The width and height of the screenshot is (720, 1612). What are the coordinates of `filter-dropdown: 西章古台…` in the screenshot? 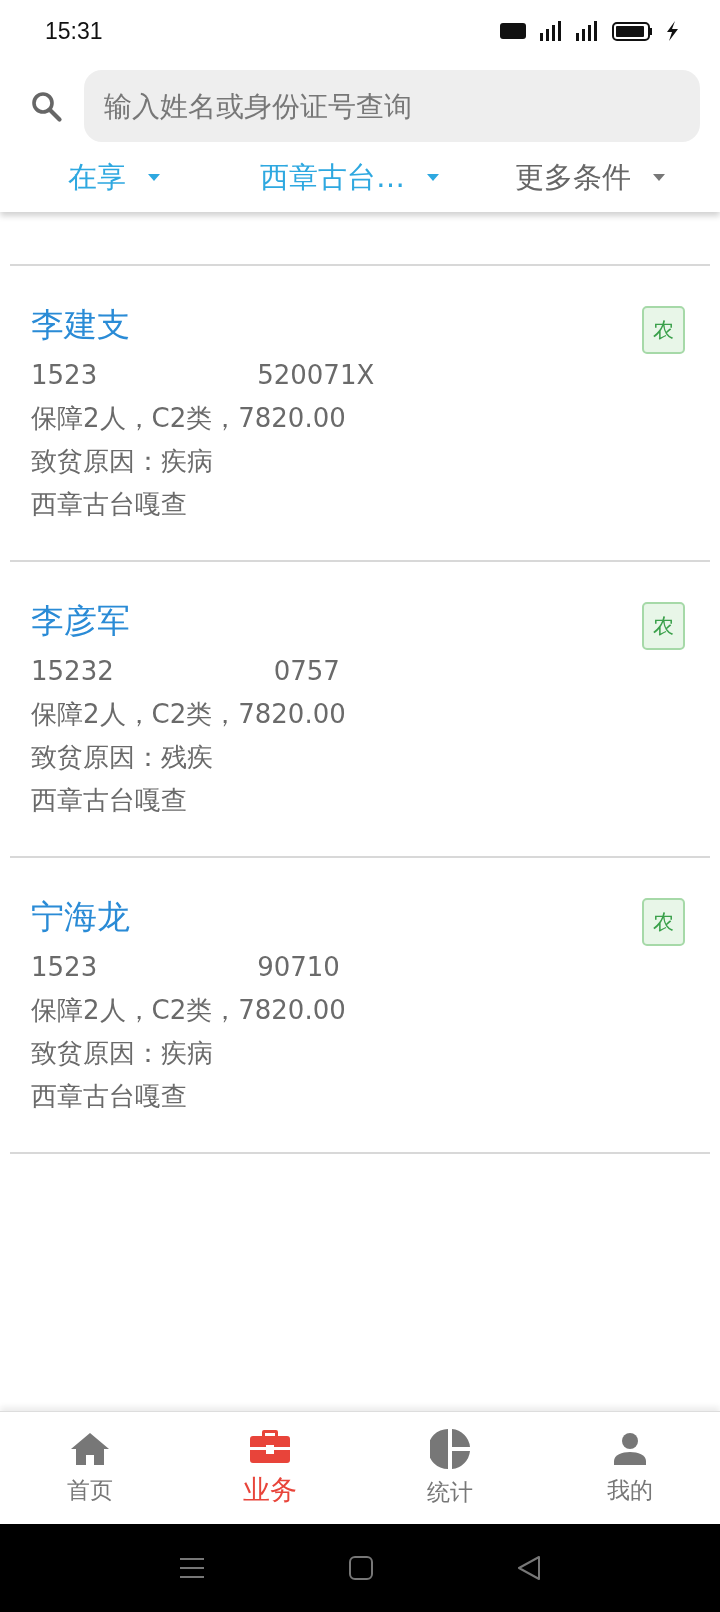 It's located at (349, 178).